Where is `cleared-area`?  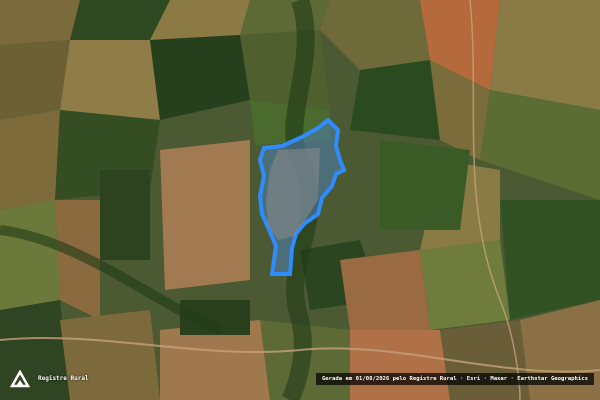 cleared-area is located at coordinates (293, 194).